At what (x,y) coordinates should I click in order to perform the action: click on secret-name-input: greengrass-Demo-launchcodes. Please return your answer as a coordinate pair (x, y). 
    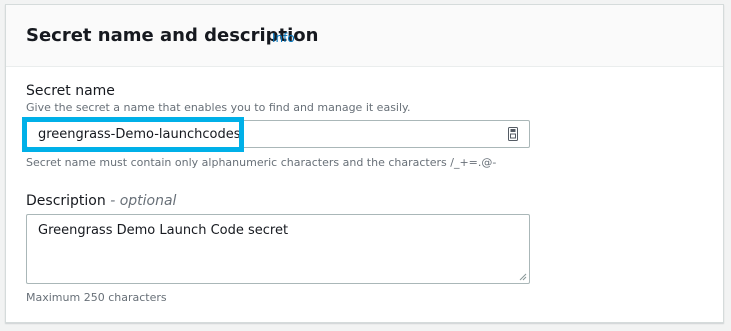
    Looking at the image, I should click on (278, 134).